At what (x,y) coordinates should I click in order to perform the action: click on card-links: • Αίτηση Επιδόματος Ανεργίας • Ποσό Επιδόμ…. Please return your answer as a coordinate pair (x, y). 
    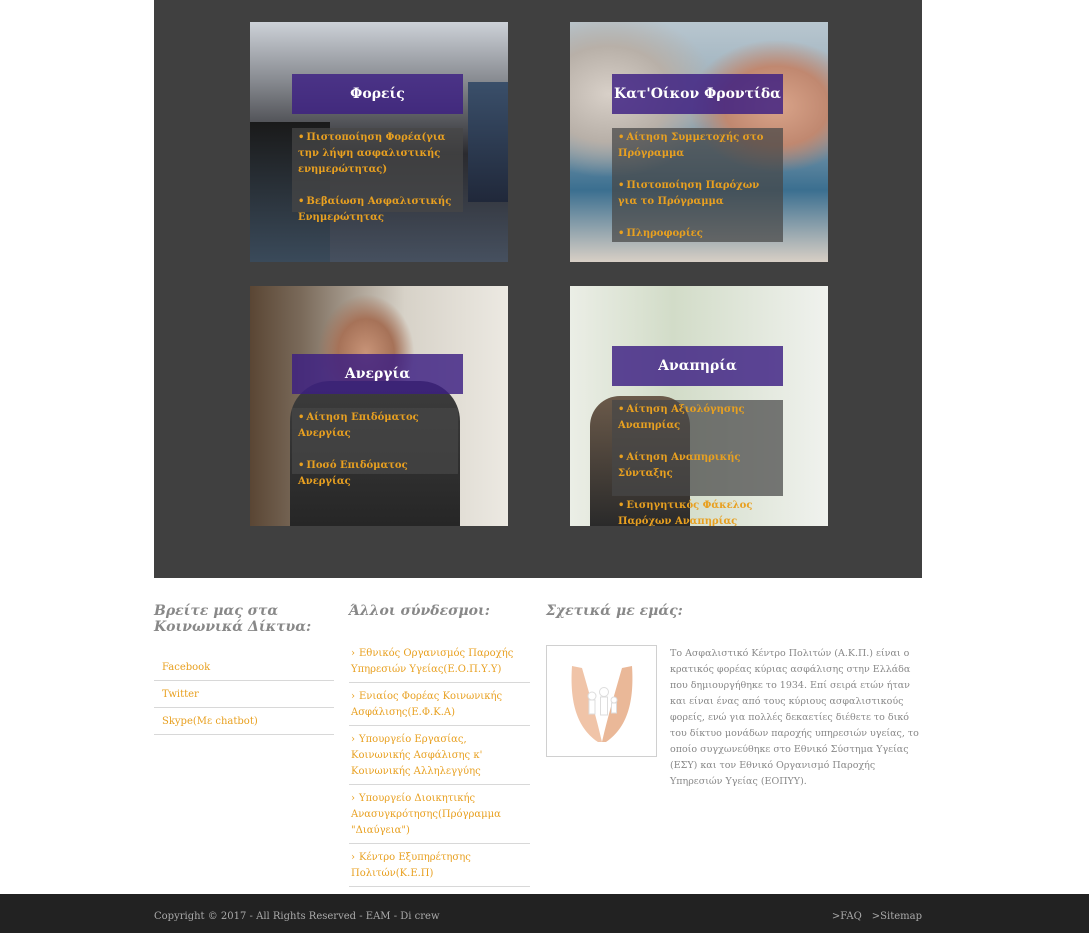
    Looking at the image, I should click on (375, 447).